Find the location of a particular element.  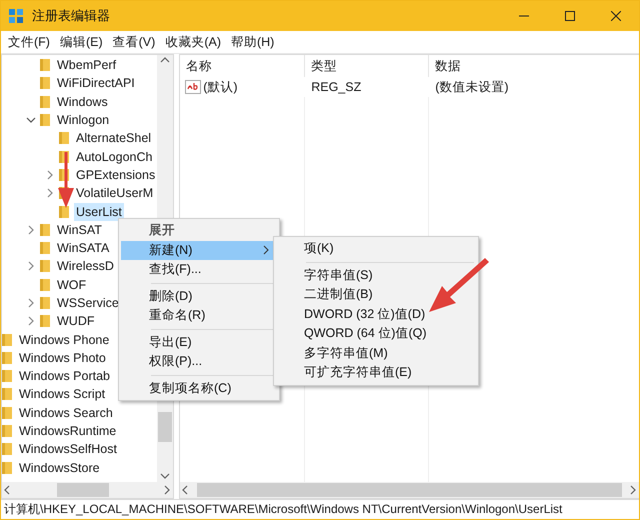

column-header: 类型 is located at coordinates (367, 66).